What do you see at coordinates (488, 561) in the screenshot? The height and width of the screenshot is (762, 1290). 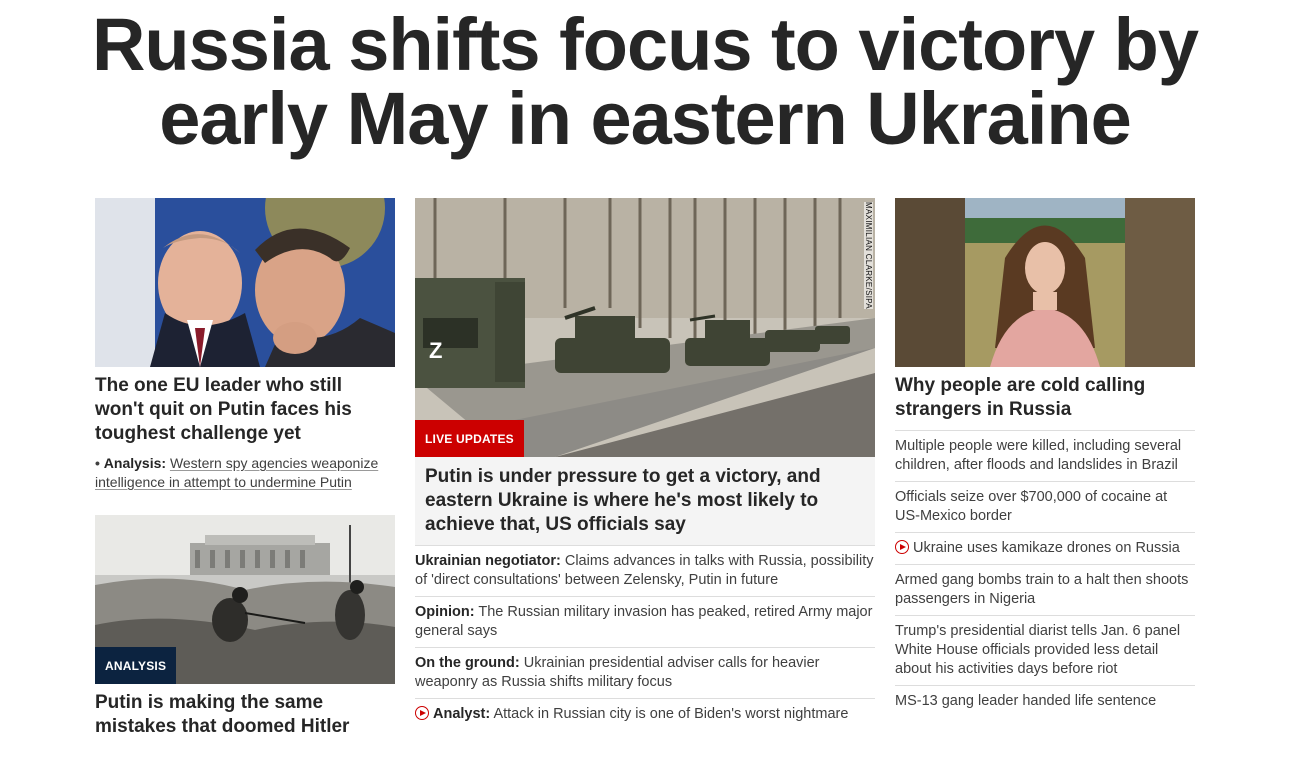 I see `item-lead: Ukrainian negotiator:` at bounding box center [488, 561].